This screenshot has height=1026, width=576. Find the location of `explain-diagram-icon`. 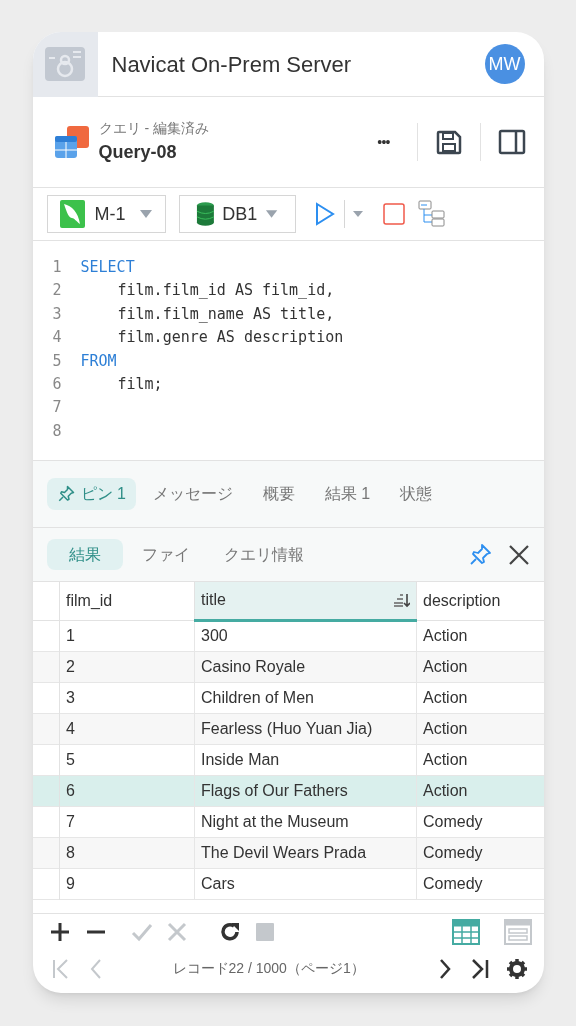

explain-diagram-icon is located at coordinates (431, 214).